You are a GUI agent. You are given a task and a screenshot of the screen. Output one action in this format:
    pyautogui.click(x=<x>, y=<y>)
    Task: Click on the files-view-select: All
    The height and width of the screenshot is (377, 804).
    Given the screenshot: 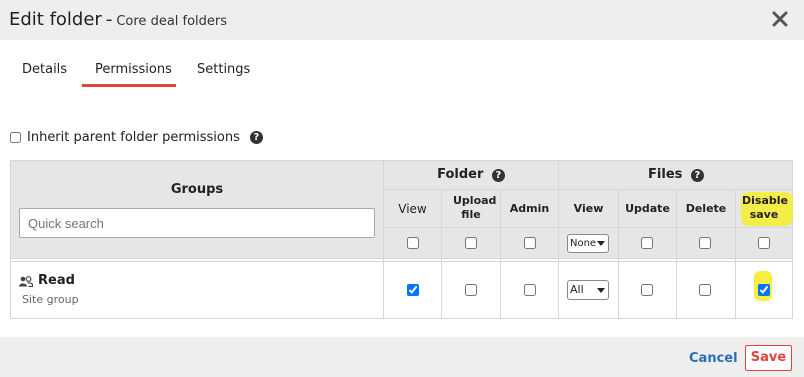 What is the action you would take?
    pyautogui.click(x=588, y=290)
    